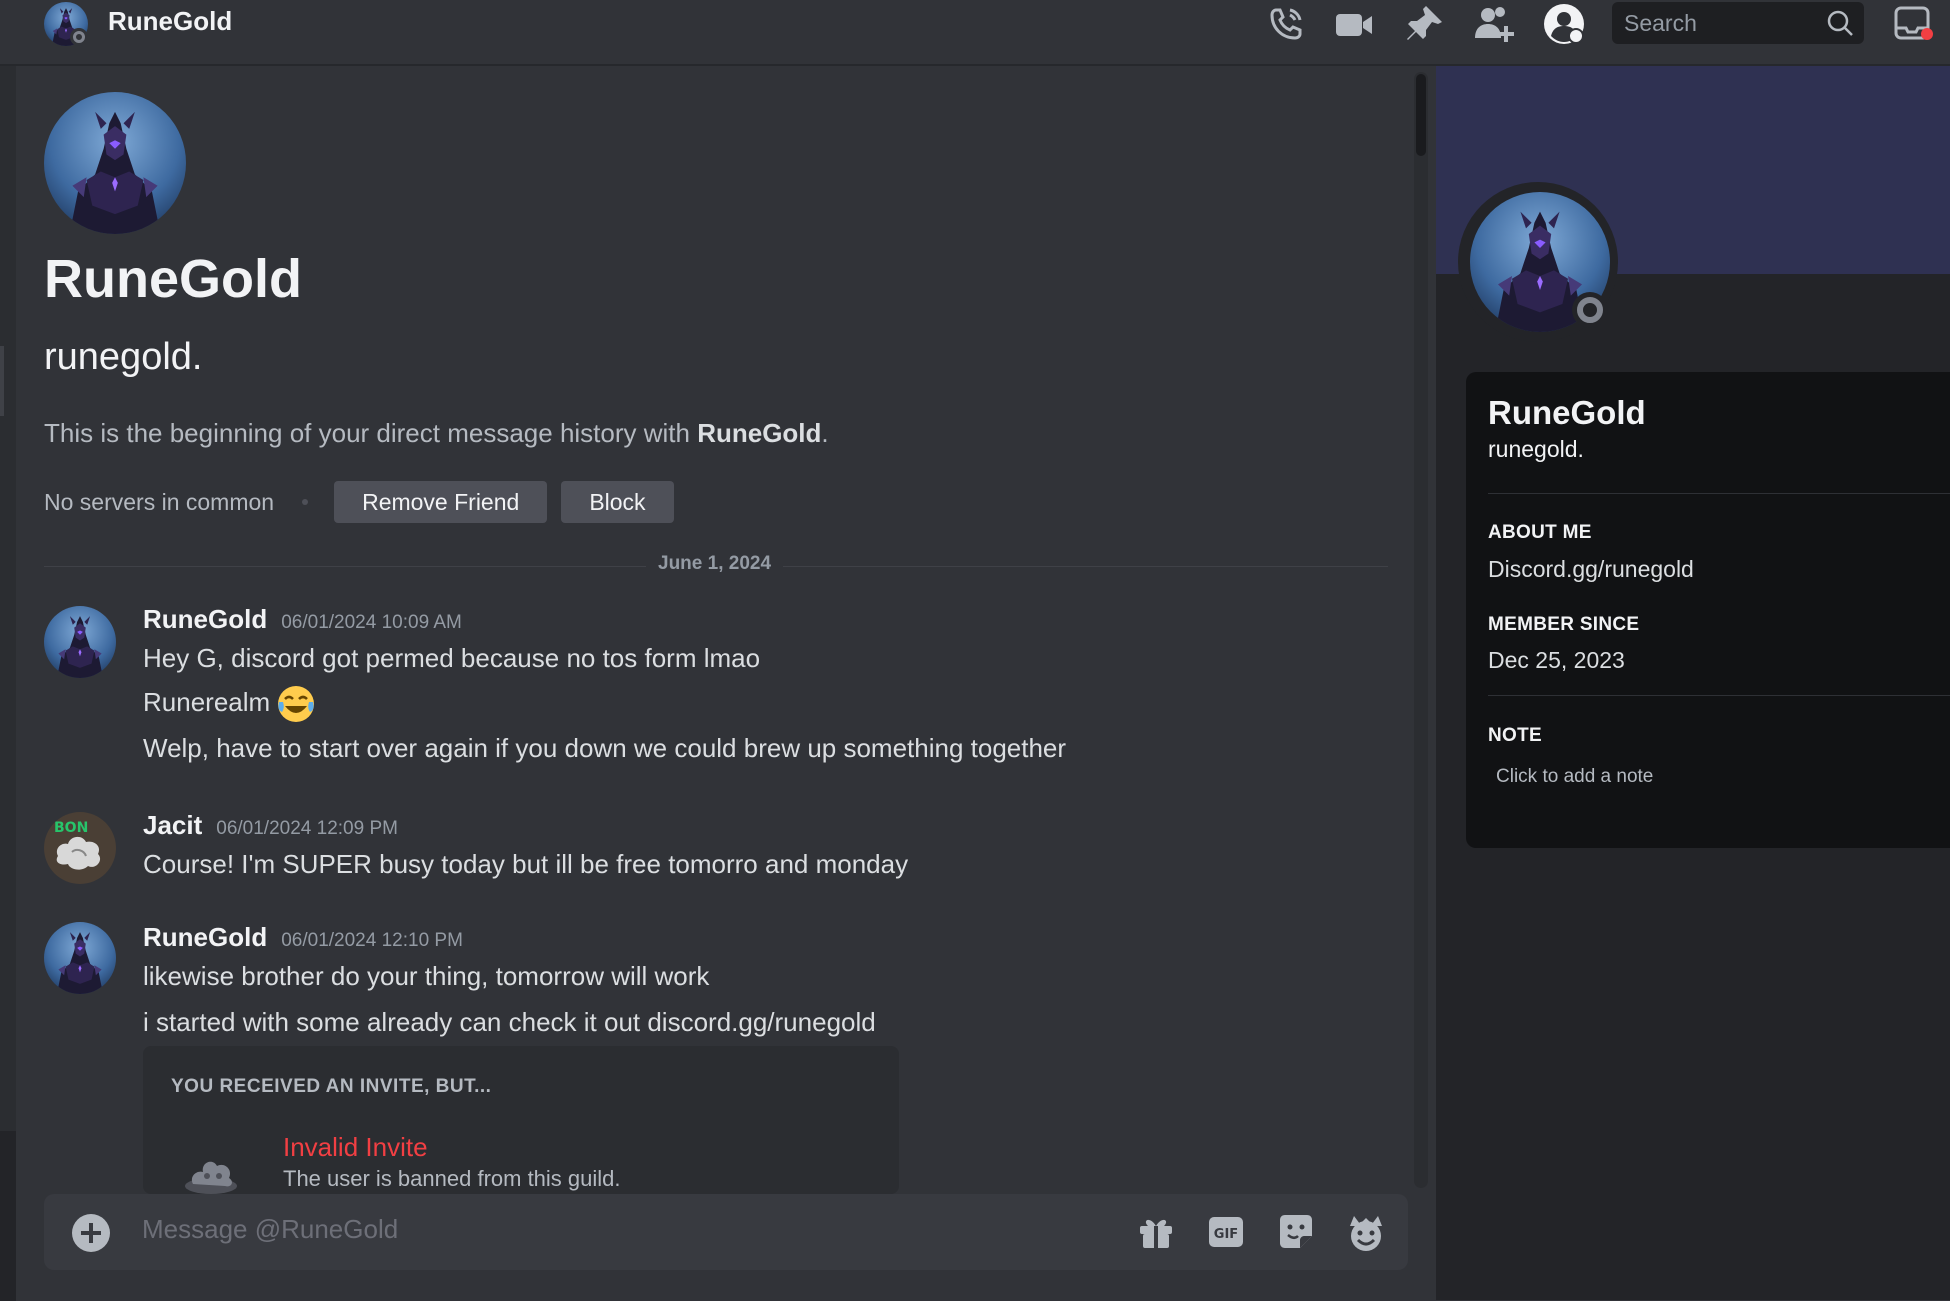 The image size is (1950, 1301). I want to click on intro-avatar, so click(115, 163).